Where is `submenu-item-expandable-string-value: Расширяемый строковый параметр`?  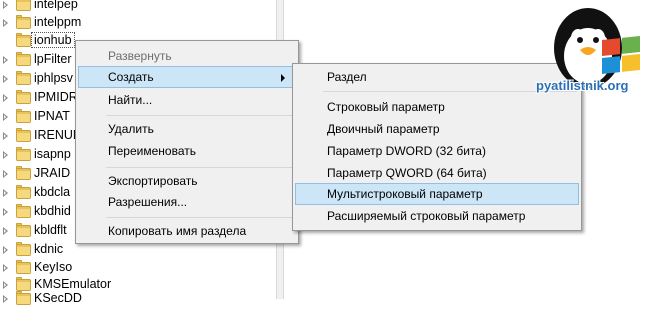 submenu-item-expandable-string-value: Расширяемый строковый параметр is located at coordinates (437, 216).